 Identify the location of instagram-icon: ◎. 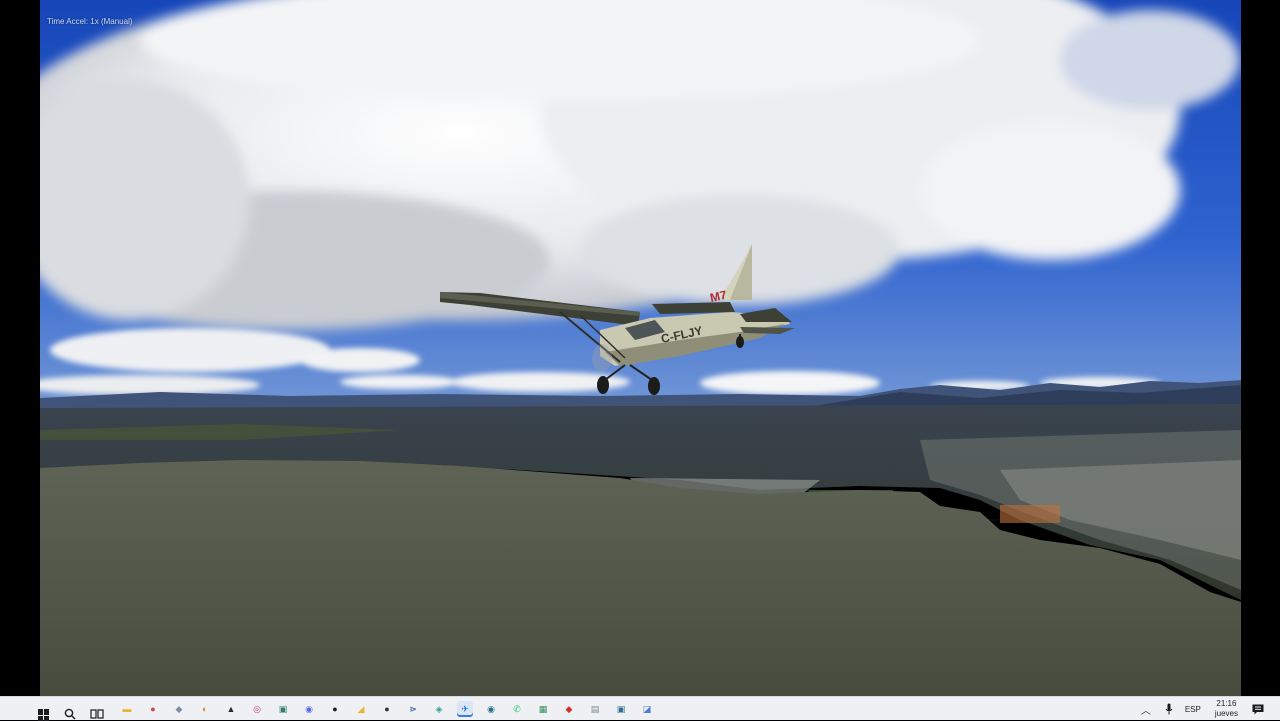
(257, 709).